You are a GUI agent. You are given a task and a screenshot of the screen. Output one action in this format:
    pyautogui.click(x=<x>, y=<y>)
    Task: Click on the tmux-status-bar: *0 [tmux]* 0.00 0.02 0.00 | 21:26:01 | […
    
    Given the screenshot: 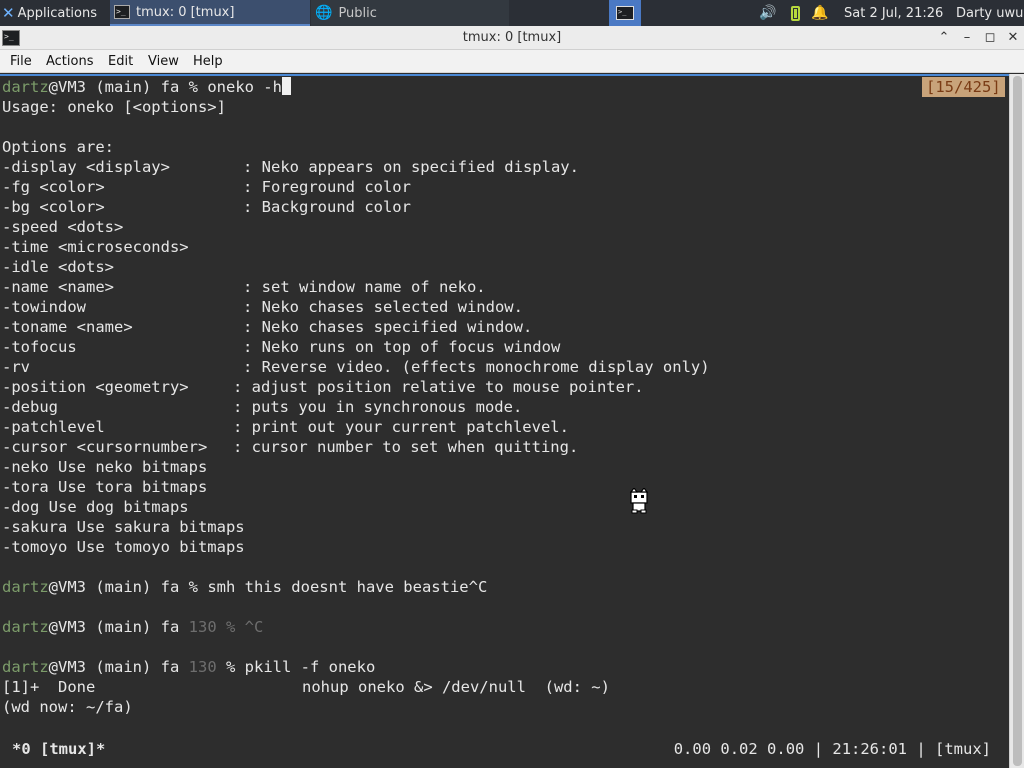 What is the action you would take?
    pyautogui.click(x=504, y=749)
    